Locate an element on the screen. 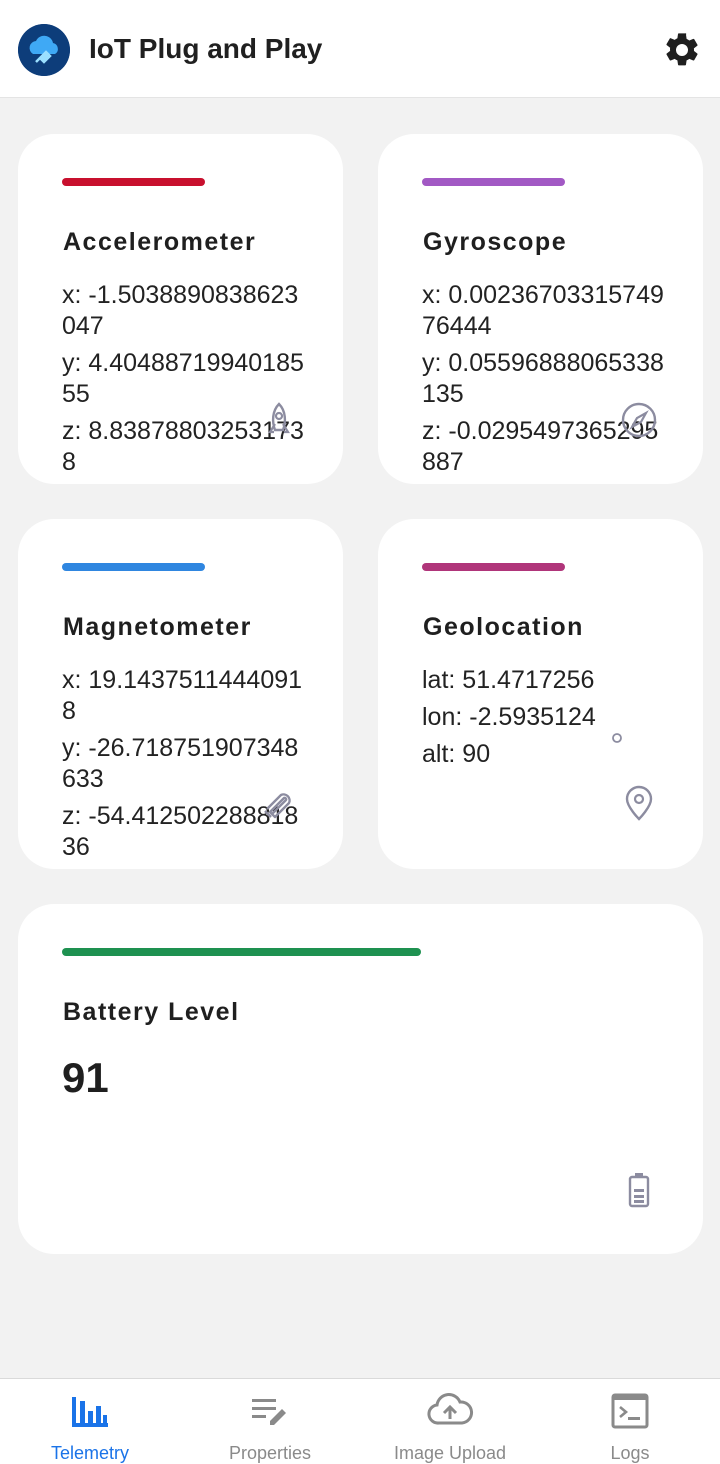 The width and height of the screenshot is (720, 1464). bottom-navigation: Telemetry Properties Image Upload Logs is located at coordinates (360, 1421).